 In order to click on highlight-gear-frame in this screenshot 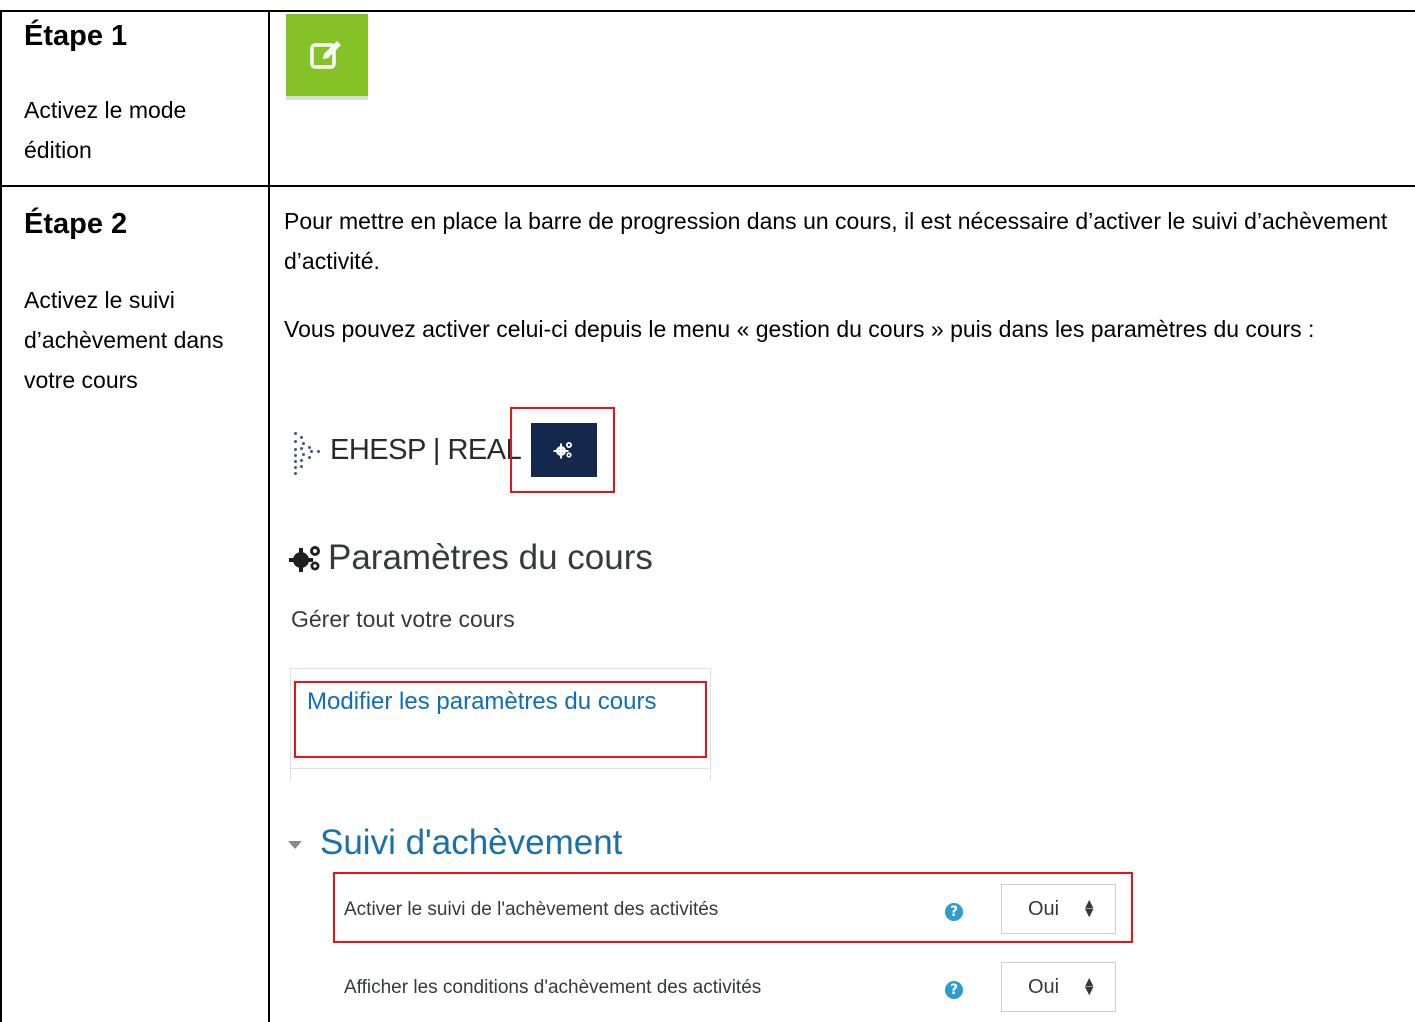, I will do `click(562, 450)`.